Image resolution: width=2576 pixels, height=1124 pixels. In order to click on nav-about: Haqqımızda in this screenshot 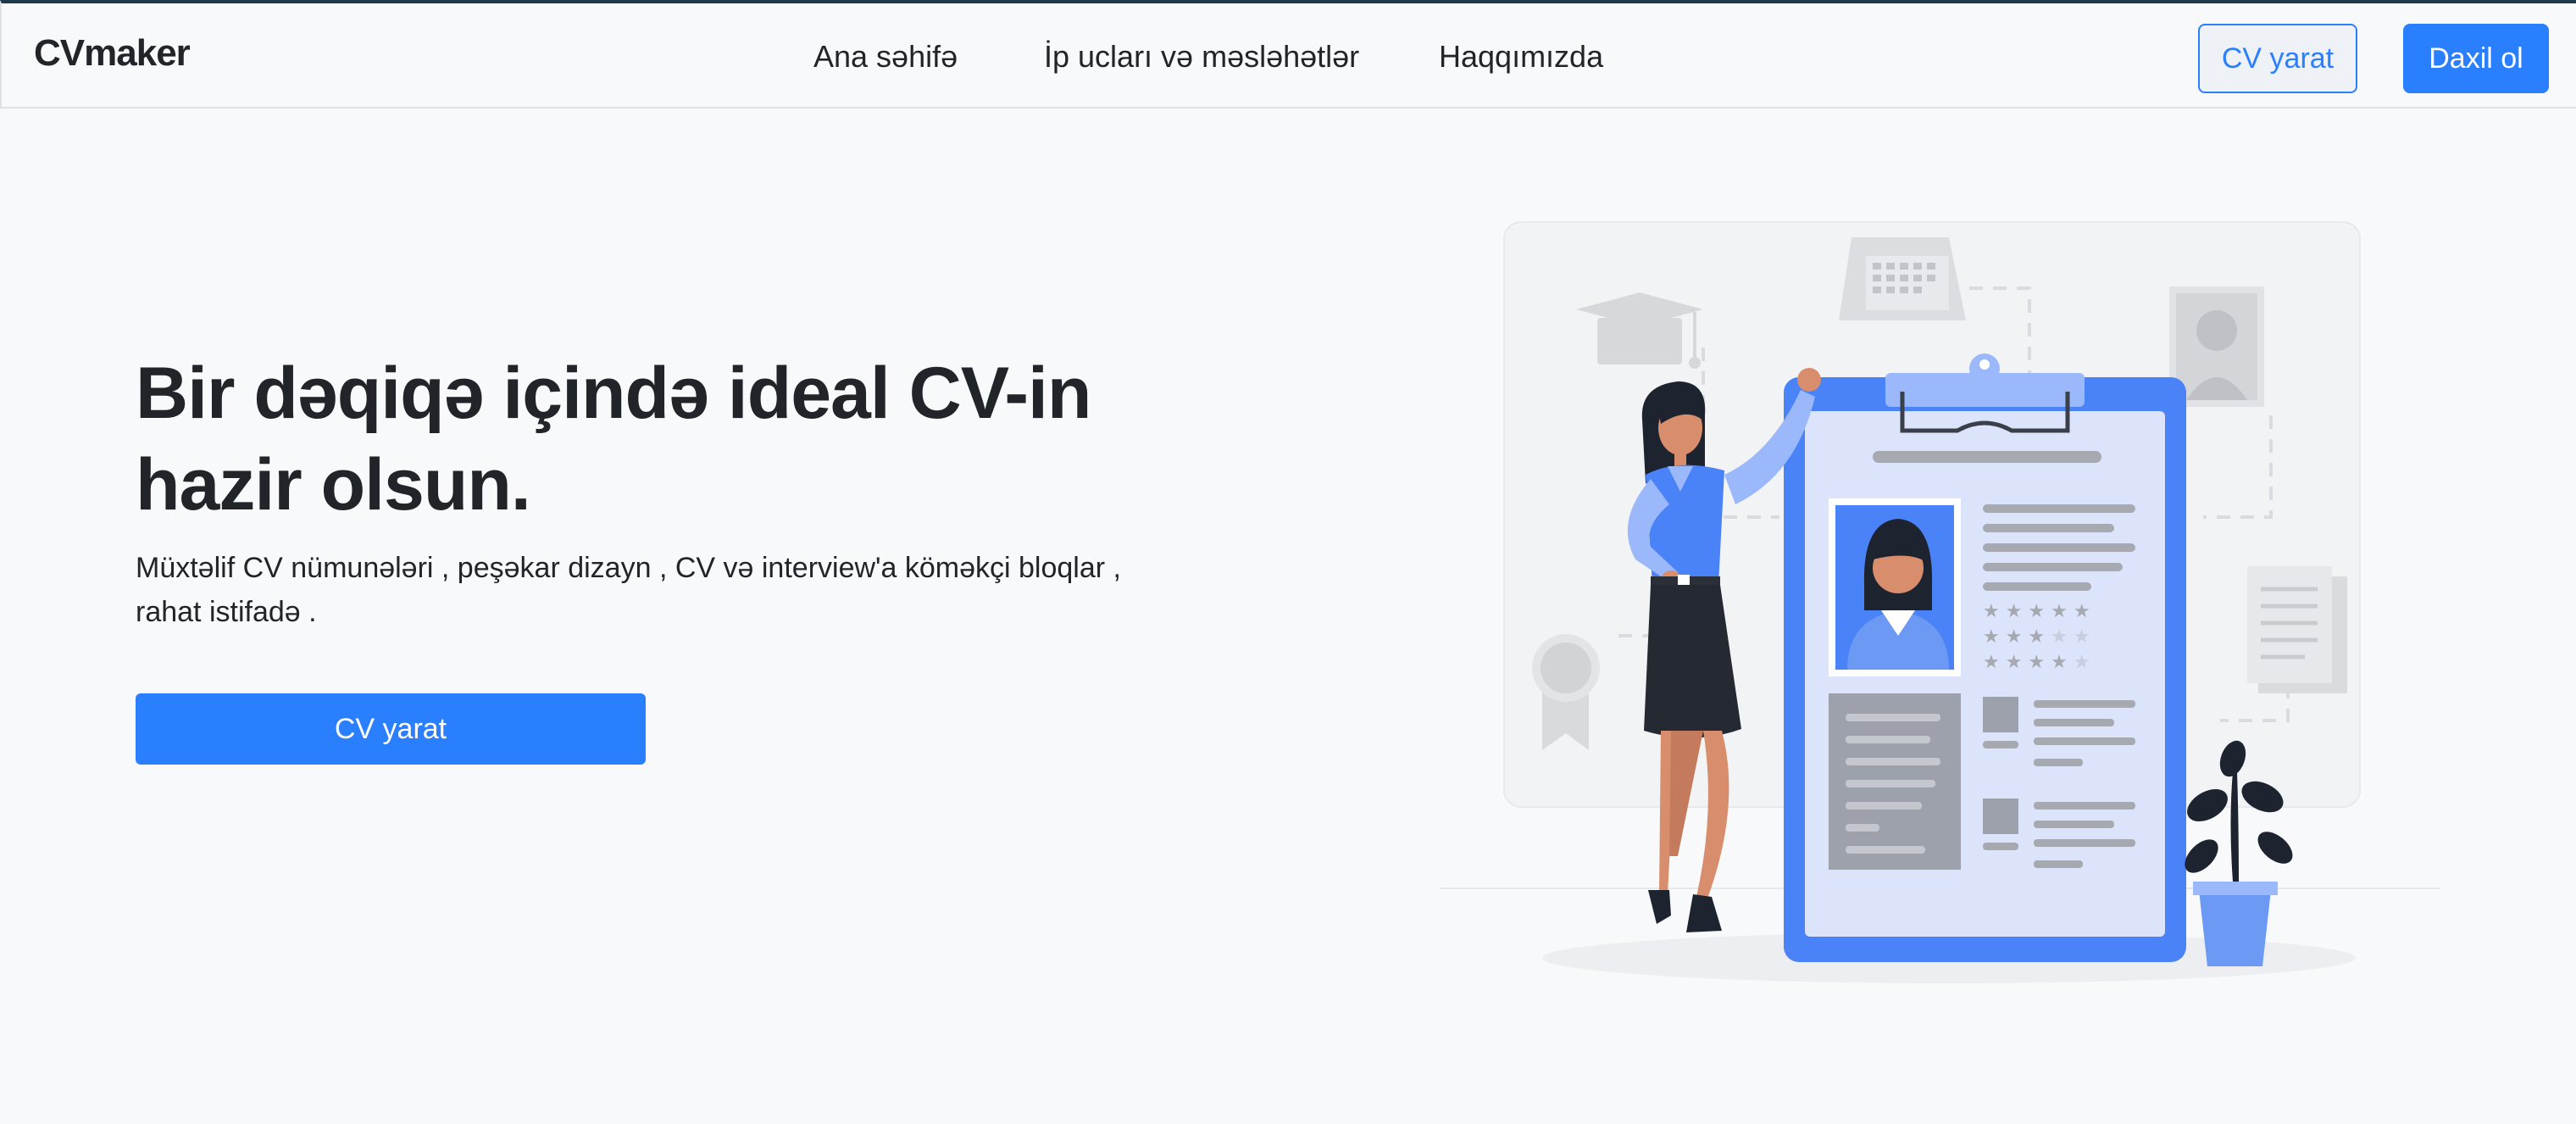, I will do `click(1521, 57)`.